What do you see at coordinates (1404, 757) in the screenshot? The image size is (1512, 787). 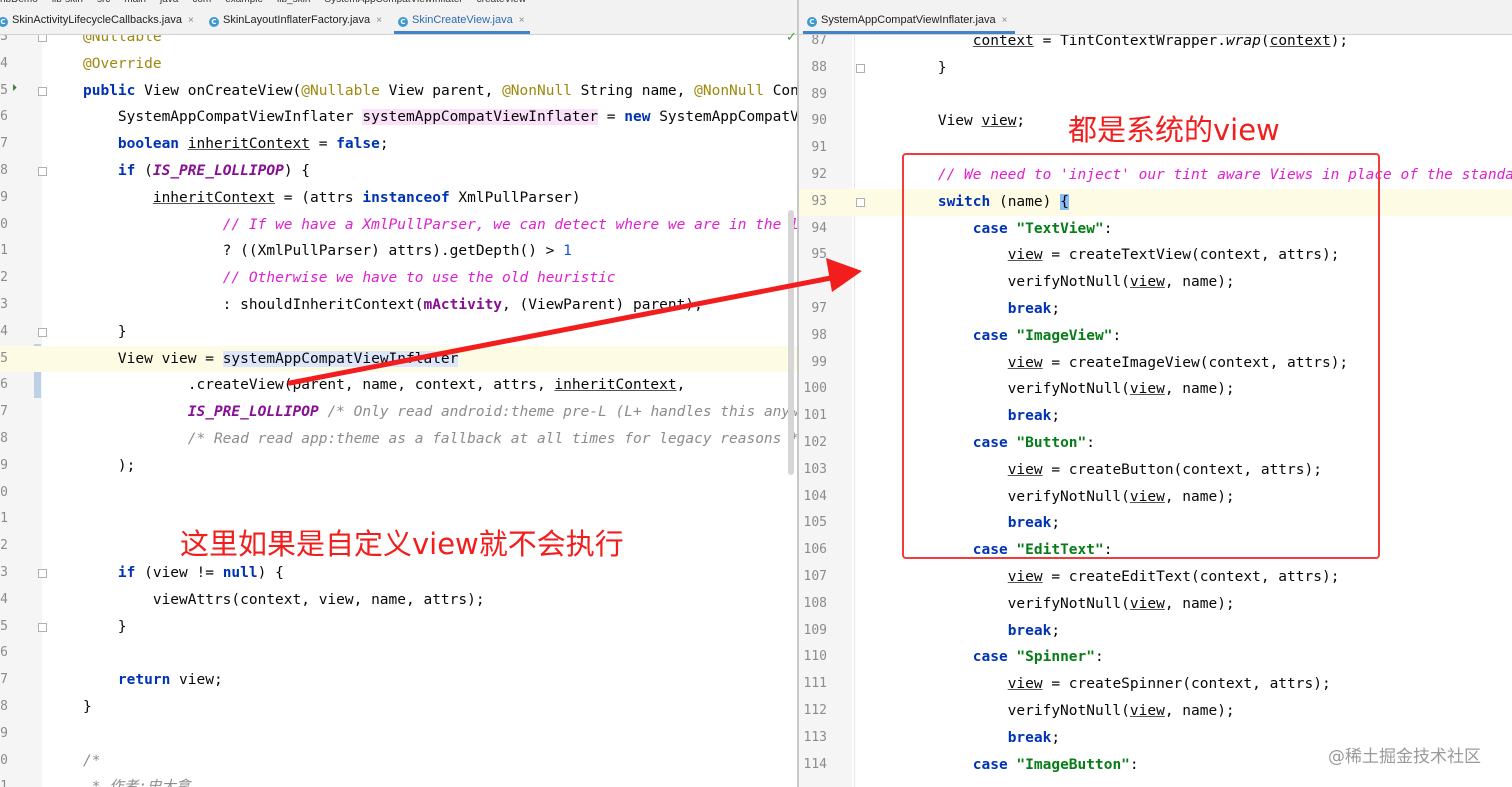 I see `watermark: @稀土掘金技术社区` at bounding box center [1404, 757].